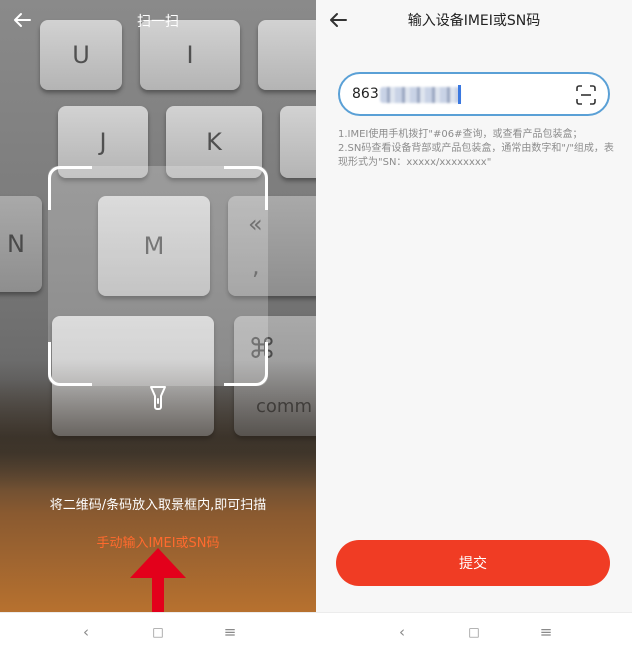 The image size is (632, 650). I want to click on viewfinder, so click(158, 276).